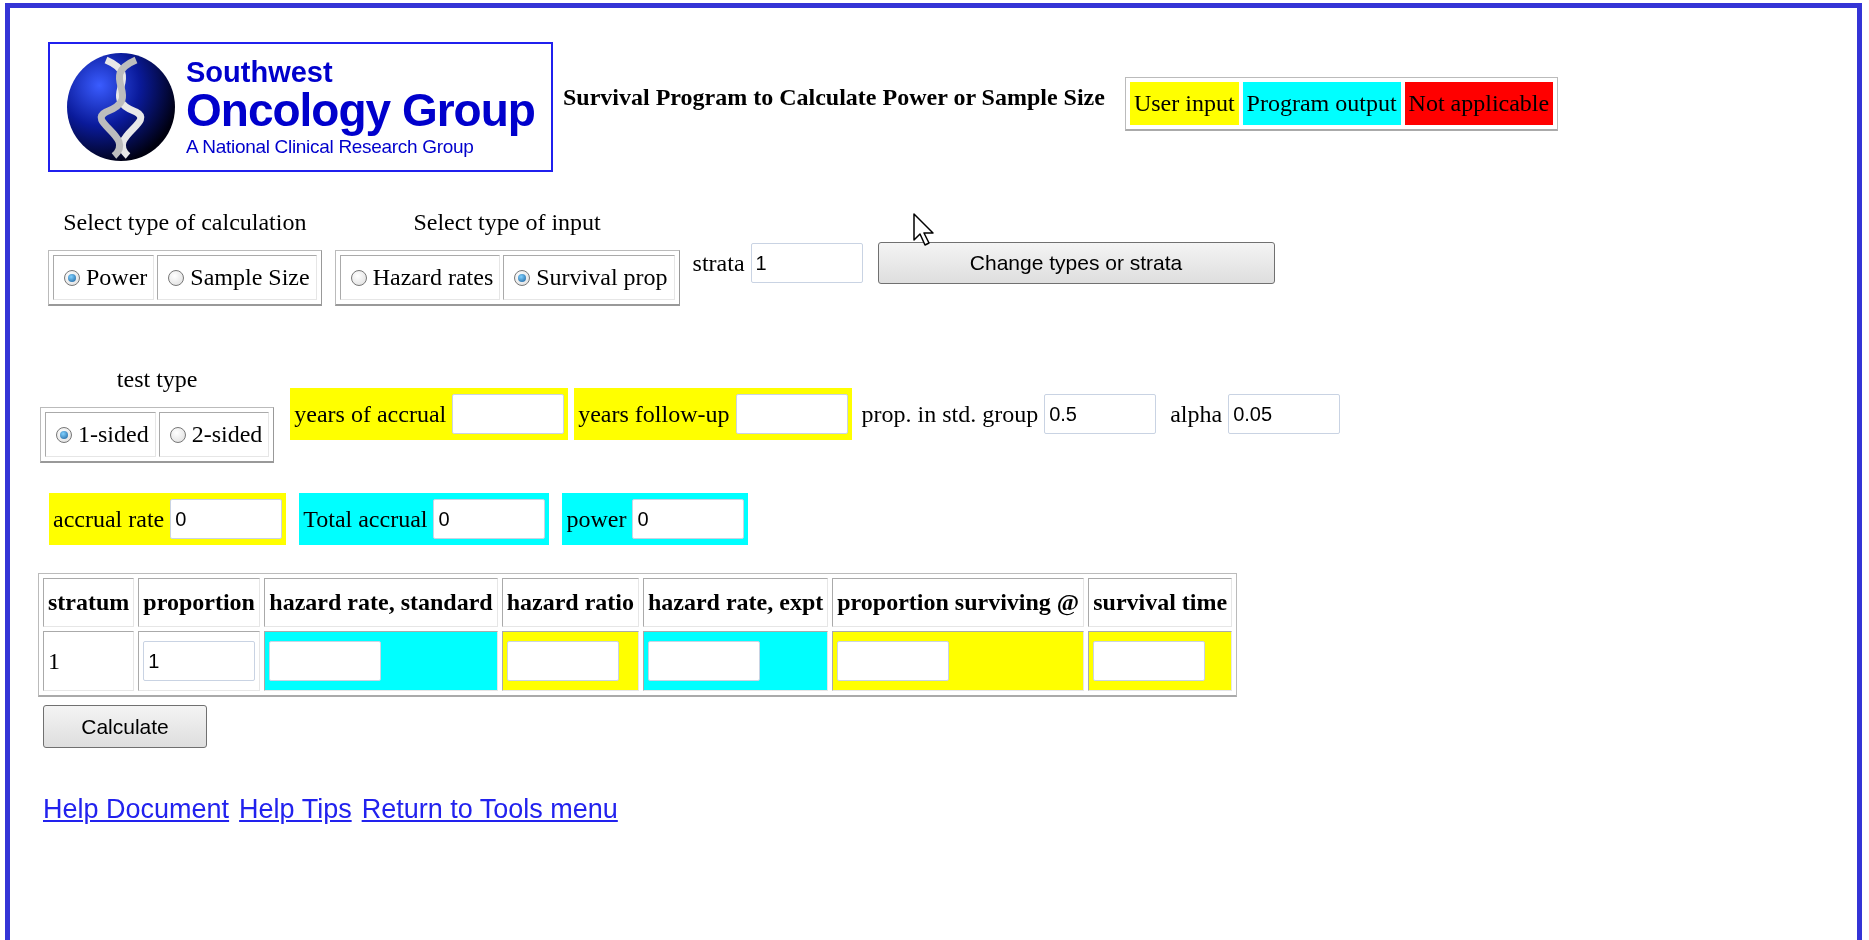  I want to click on column-header: hazard rate, expt, so click(735, 602).